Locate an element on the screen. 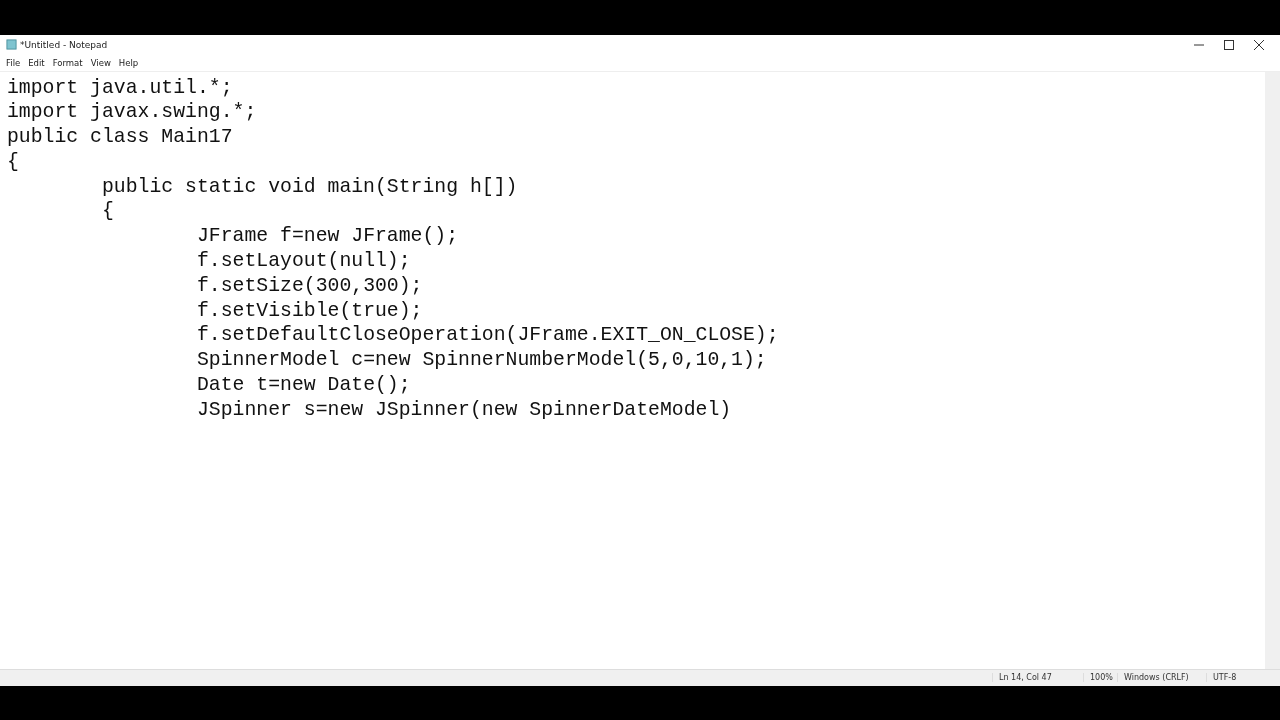 The width and height of the screenshot is (1280, 720). code-line: JFrame f=new JFrame(); is located at coordinates (327, 237).